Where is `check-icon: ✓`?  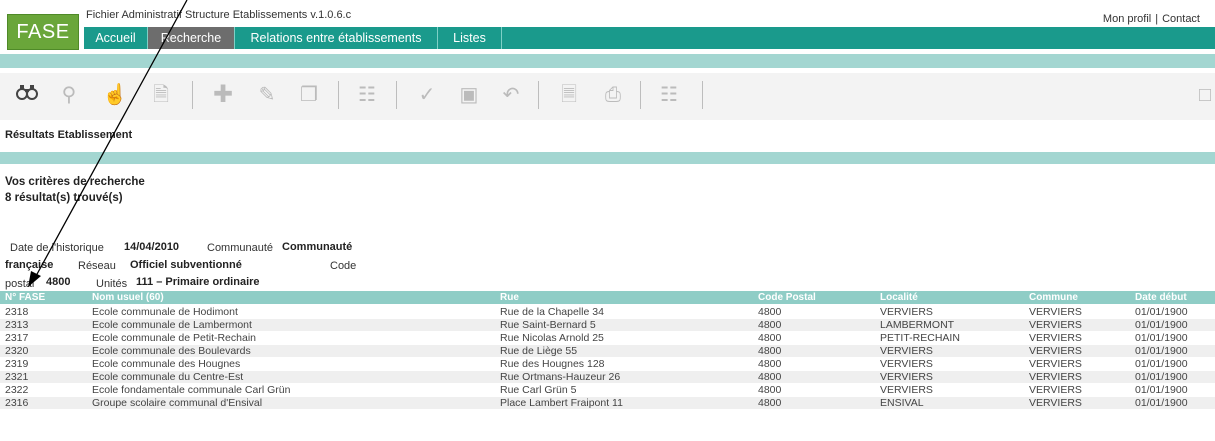 check-icon: ✓ is located at coordinates (427, 95).